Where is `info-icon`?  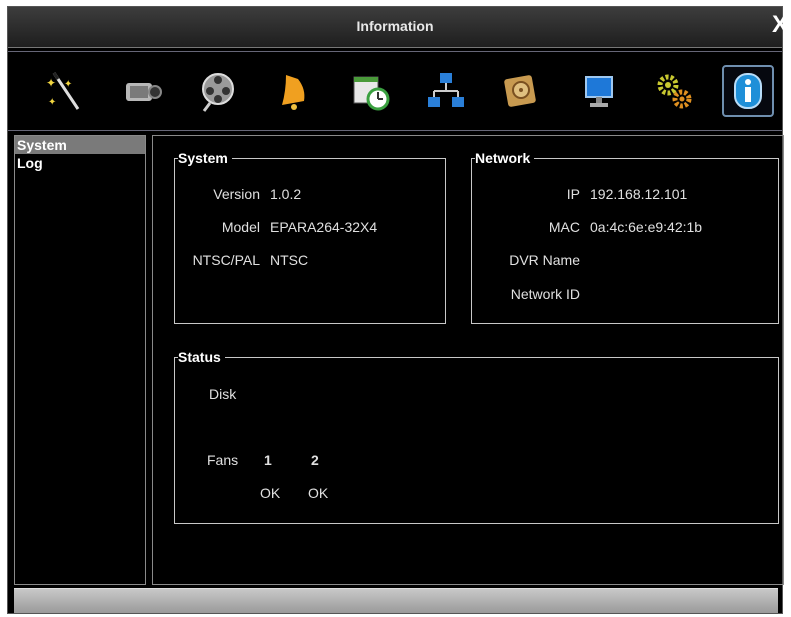
info-icon is located at coordinates (748, 91).